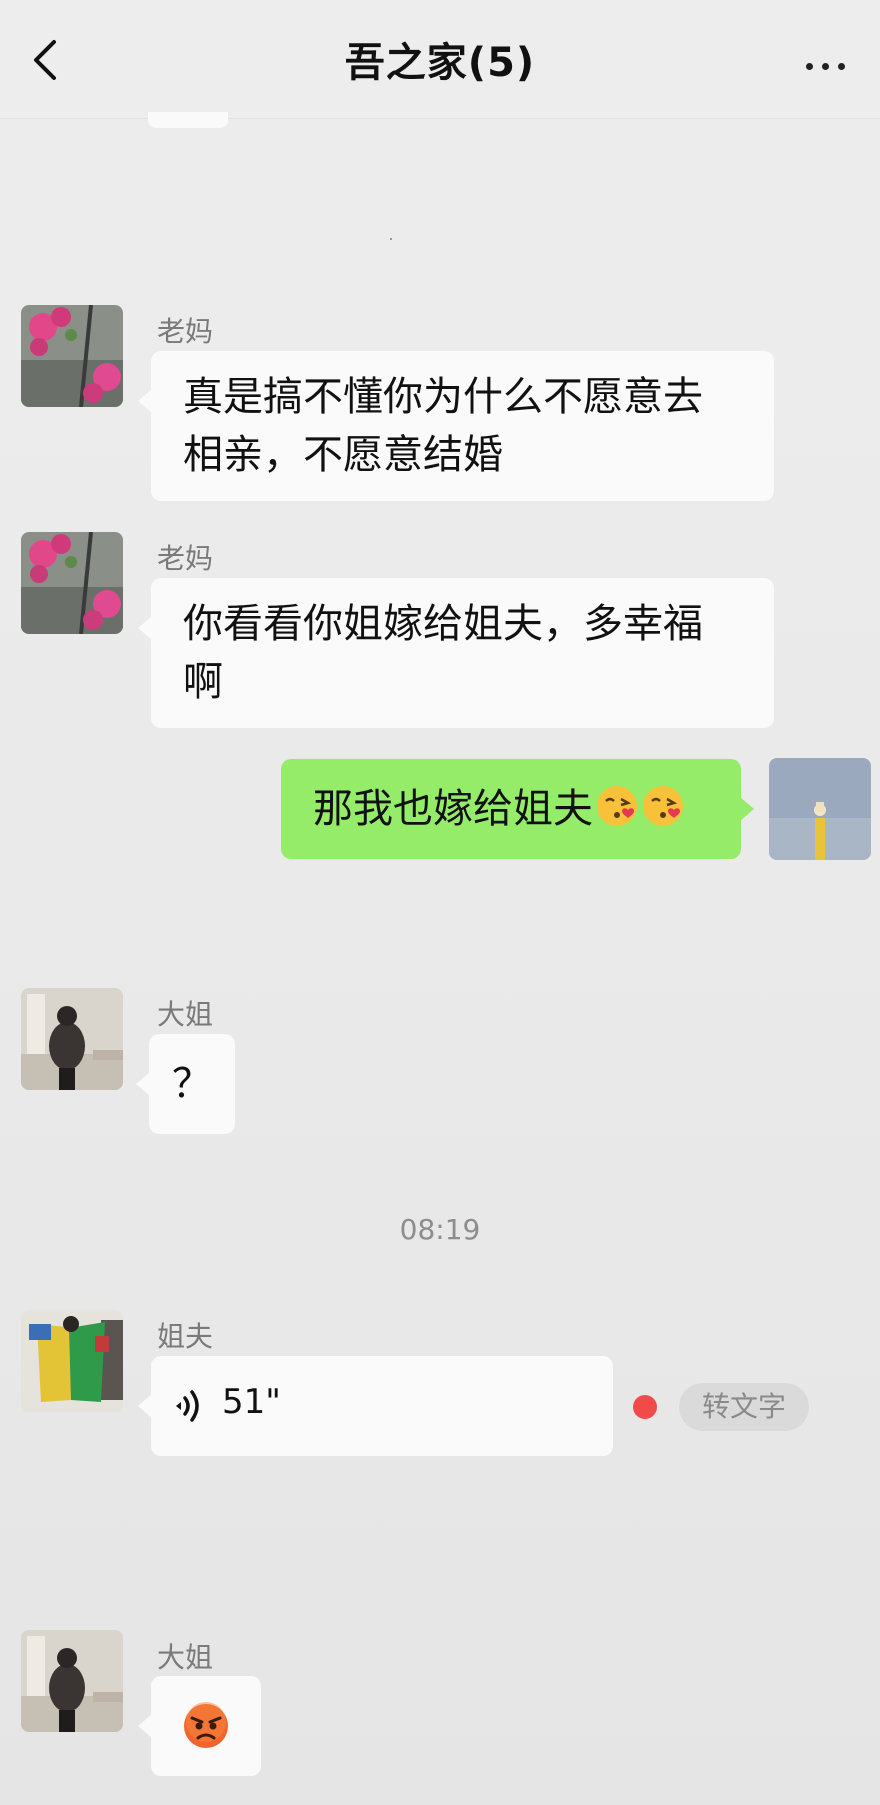 The image size is (880, 1805). I want to click on sender-name: 姐夫, so click(185, 1336).